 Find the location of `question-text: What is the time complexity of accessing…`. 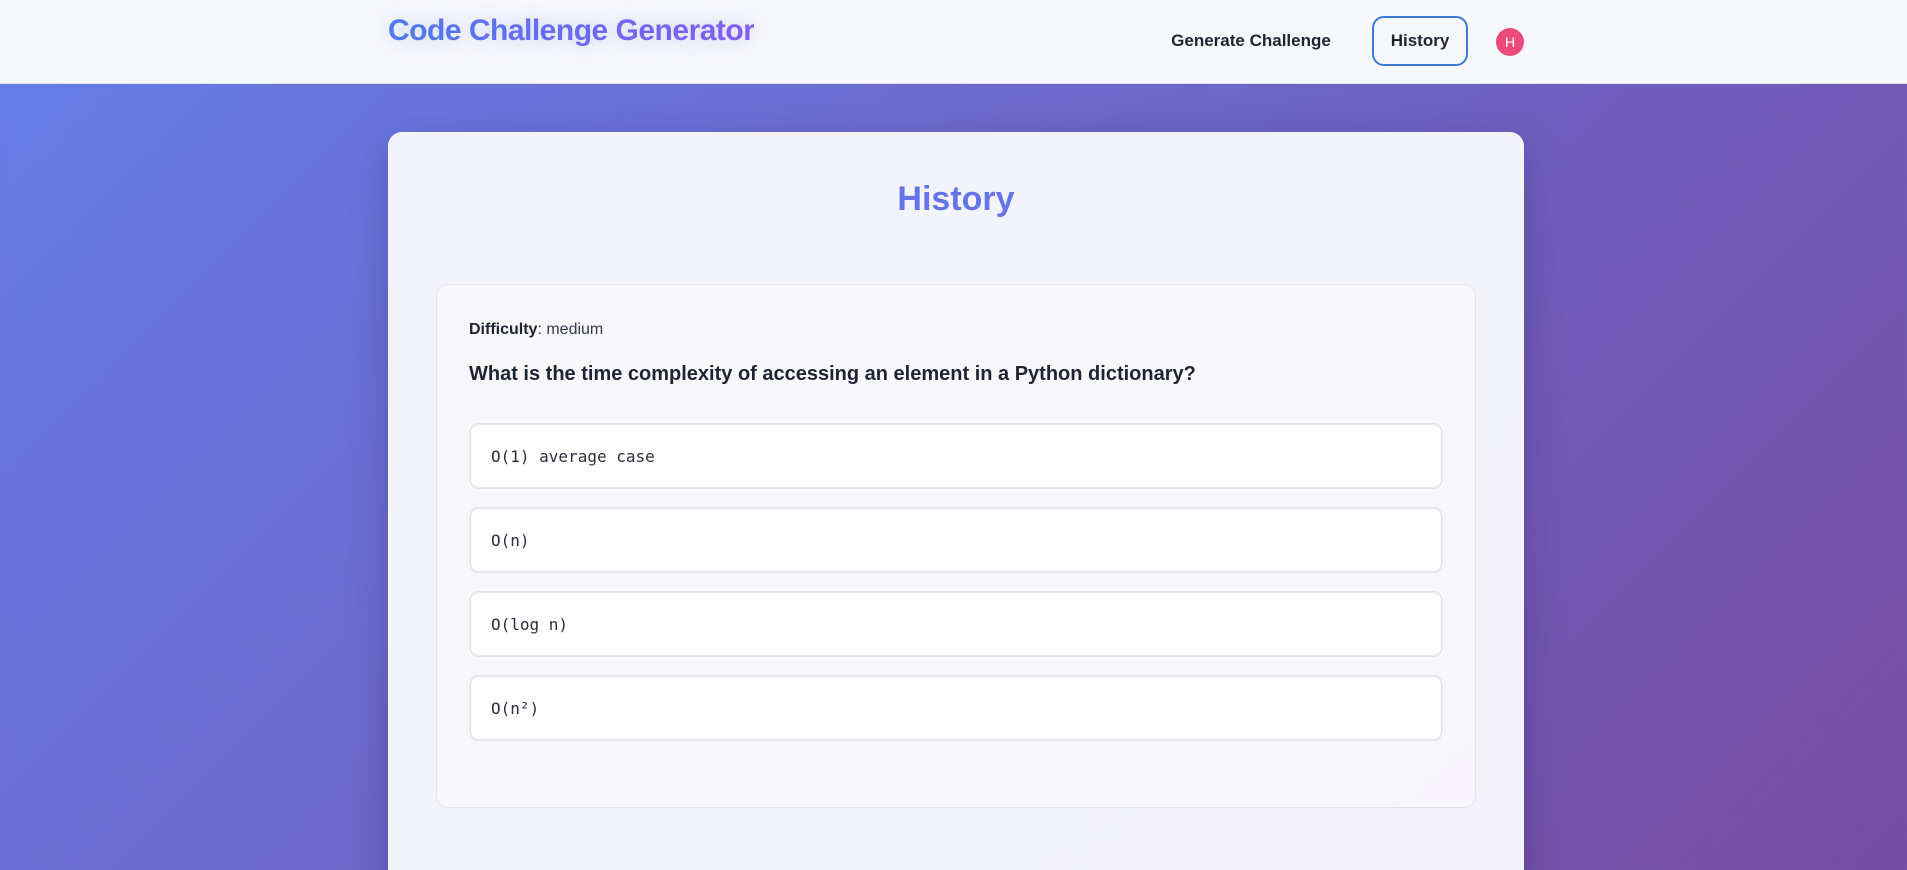

question-text: What is the time complexity of accessing… is located at coordinates (832, 374).